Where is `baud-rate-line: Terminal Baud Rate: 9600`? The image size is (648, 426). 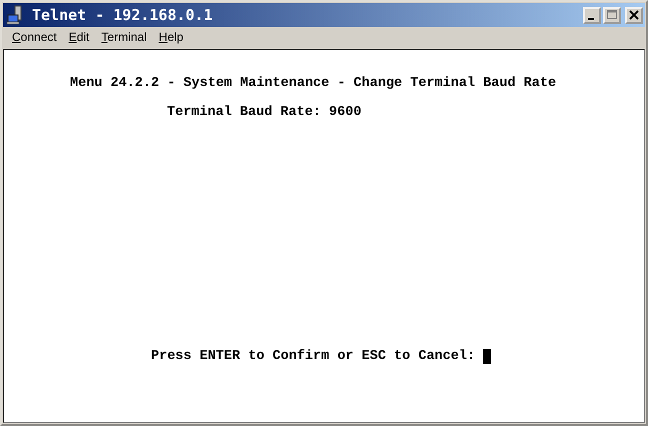 baud-rate-line: Terminal Baud Rate: 9600 is located at coordinates (264, 112).